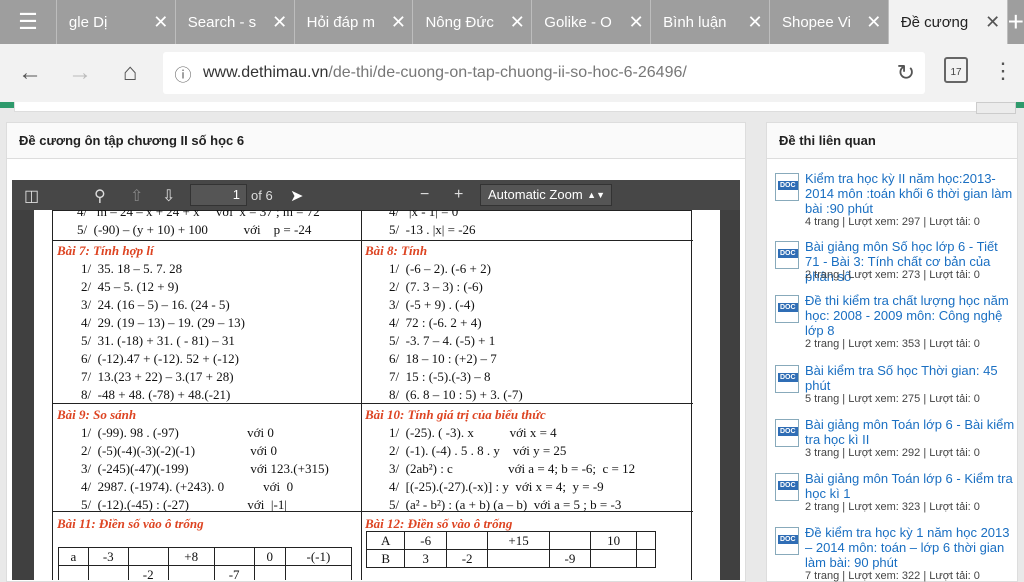 The height and width of the screenshot is (582, 1024). Describe the element at coordinates (424, 214) in the screenshot. I see `doc-line: 4/ |x - 1| = 0` at that location.